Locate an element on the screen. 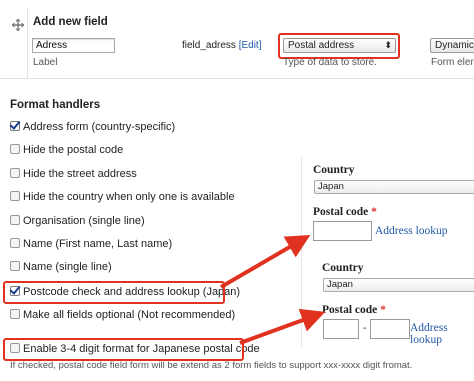 The height and width of the screenshot is (381, 474). field-type-help: Type of data to store. is located at coordinates (330, 62).